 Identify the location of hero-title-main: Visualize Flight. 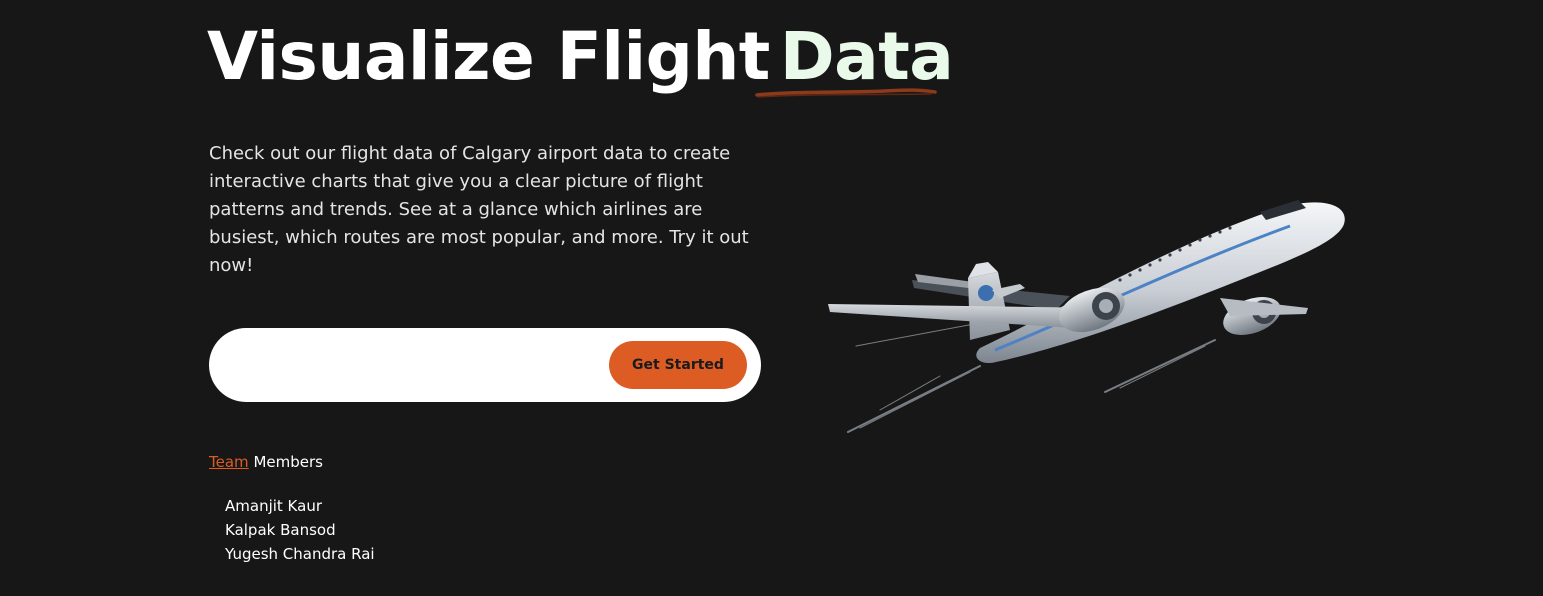
(488, 56).